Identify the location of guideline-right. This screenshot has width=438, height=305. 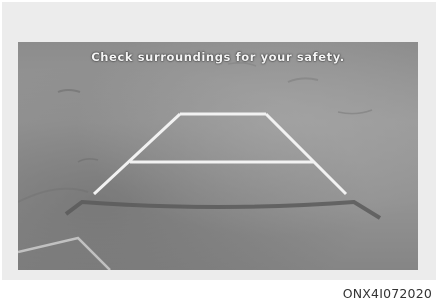
(306, 154).